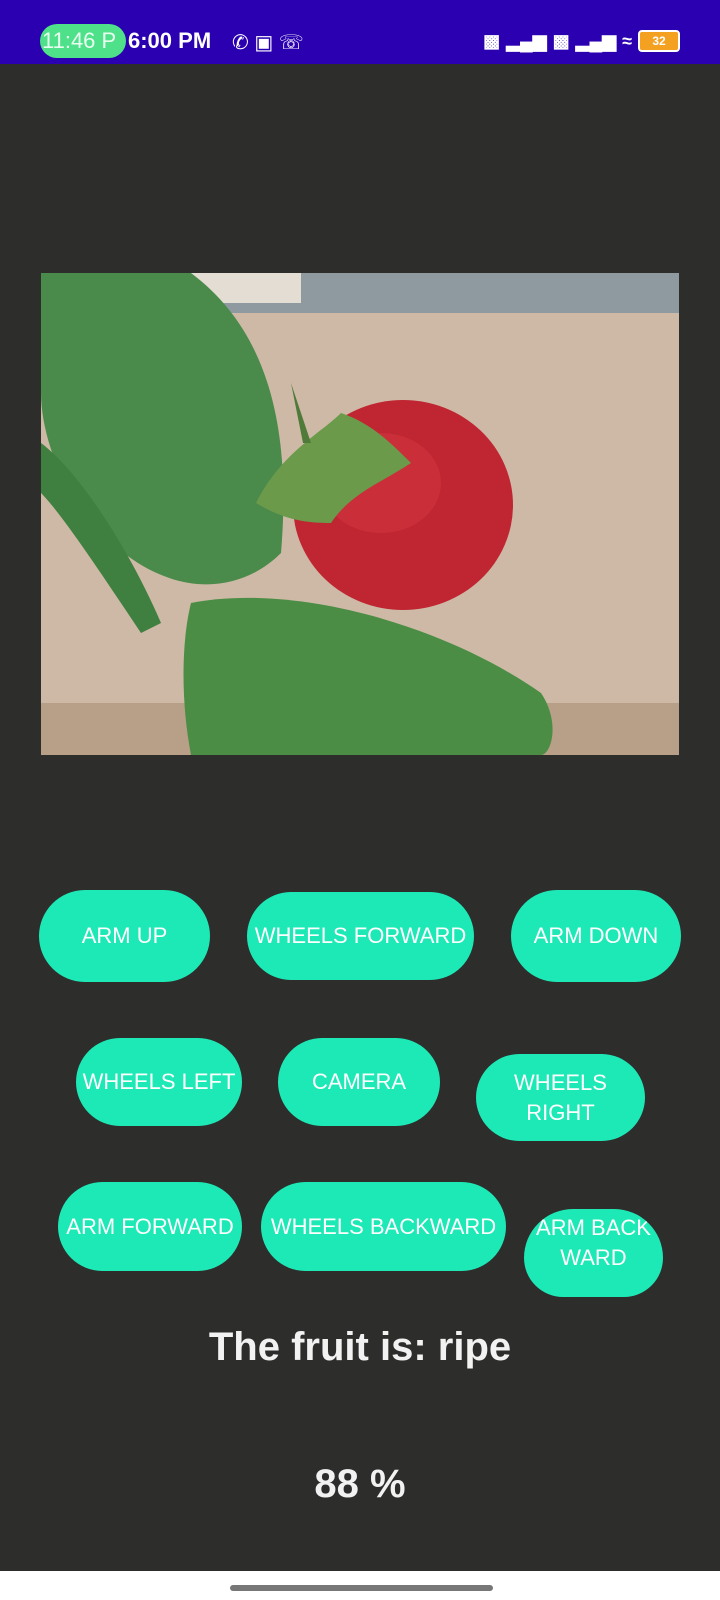 This screenshot has width=720, height=1600. Describe the element at coordinates (159, 1082) in the screenshot. I see `wheels-left-button: WHEELS LEFT` at that location.